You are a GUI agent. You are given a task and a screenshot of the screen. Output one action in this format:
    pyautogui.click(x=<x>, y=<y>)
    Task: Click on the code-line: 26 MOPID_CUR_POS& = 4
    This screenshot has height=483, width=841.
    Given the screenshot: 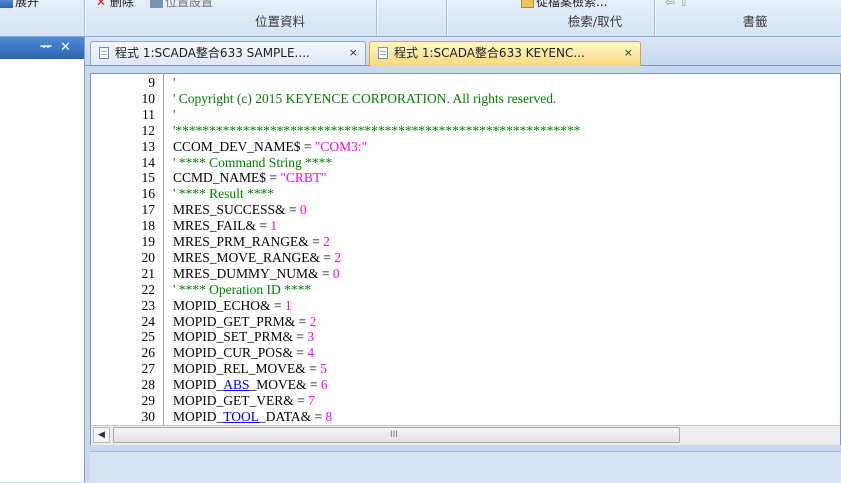 What is the action you would take?
    pyautogui.click(x=465, y=353)
    